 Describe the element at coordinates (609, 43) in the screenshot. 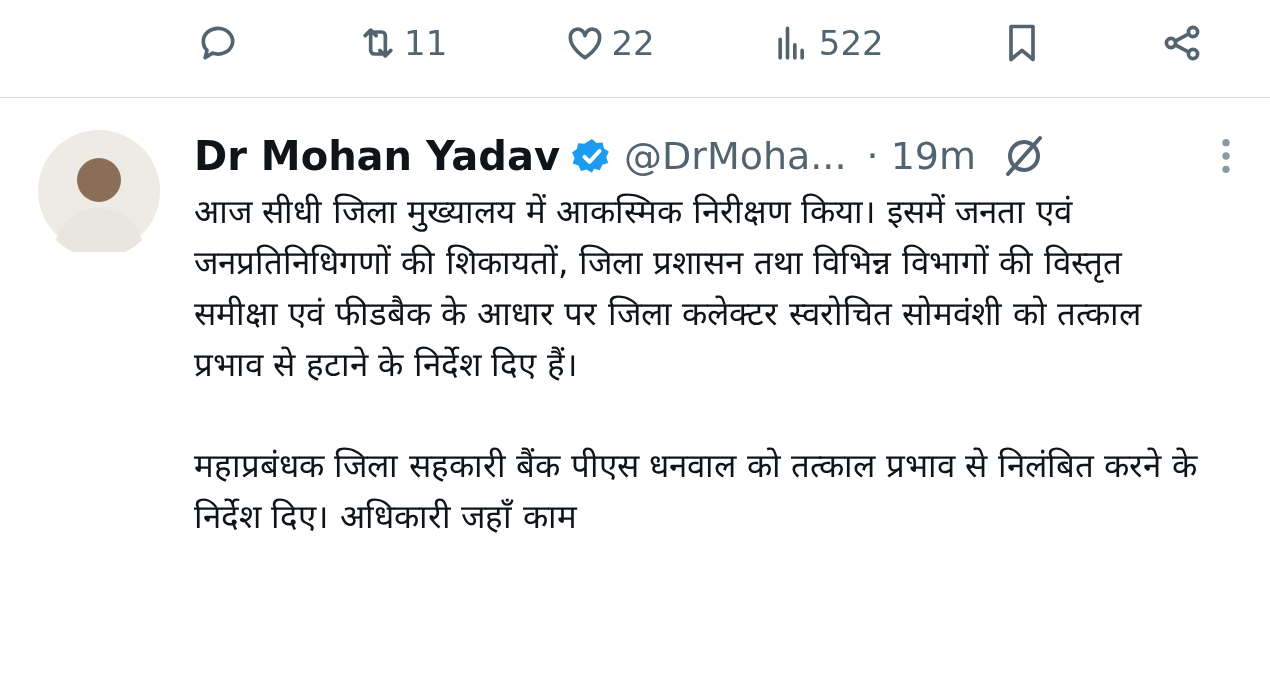

I see `like-button: 22` at that location.